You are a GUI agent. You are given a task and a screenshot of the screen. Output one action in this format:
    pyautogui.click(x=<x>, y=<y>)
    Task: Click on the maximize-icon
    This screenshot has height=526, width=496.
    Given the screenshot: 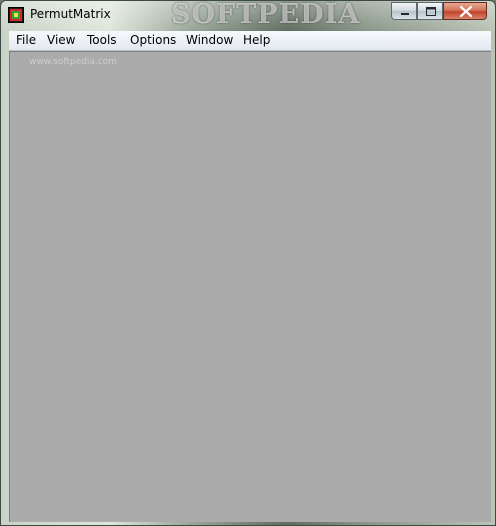 What is the action you would take?
    pyautogui.click(x=431, y=11)
    